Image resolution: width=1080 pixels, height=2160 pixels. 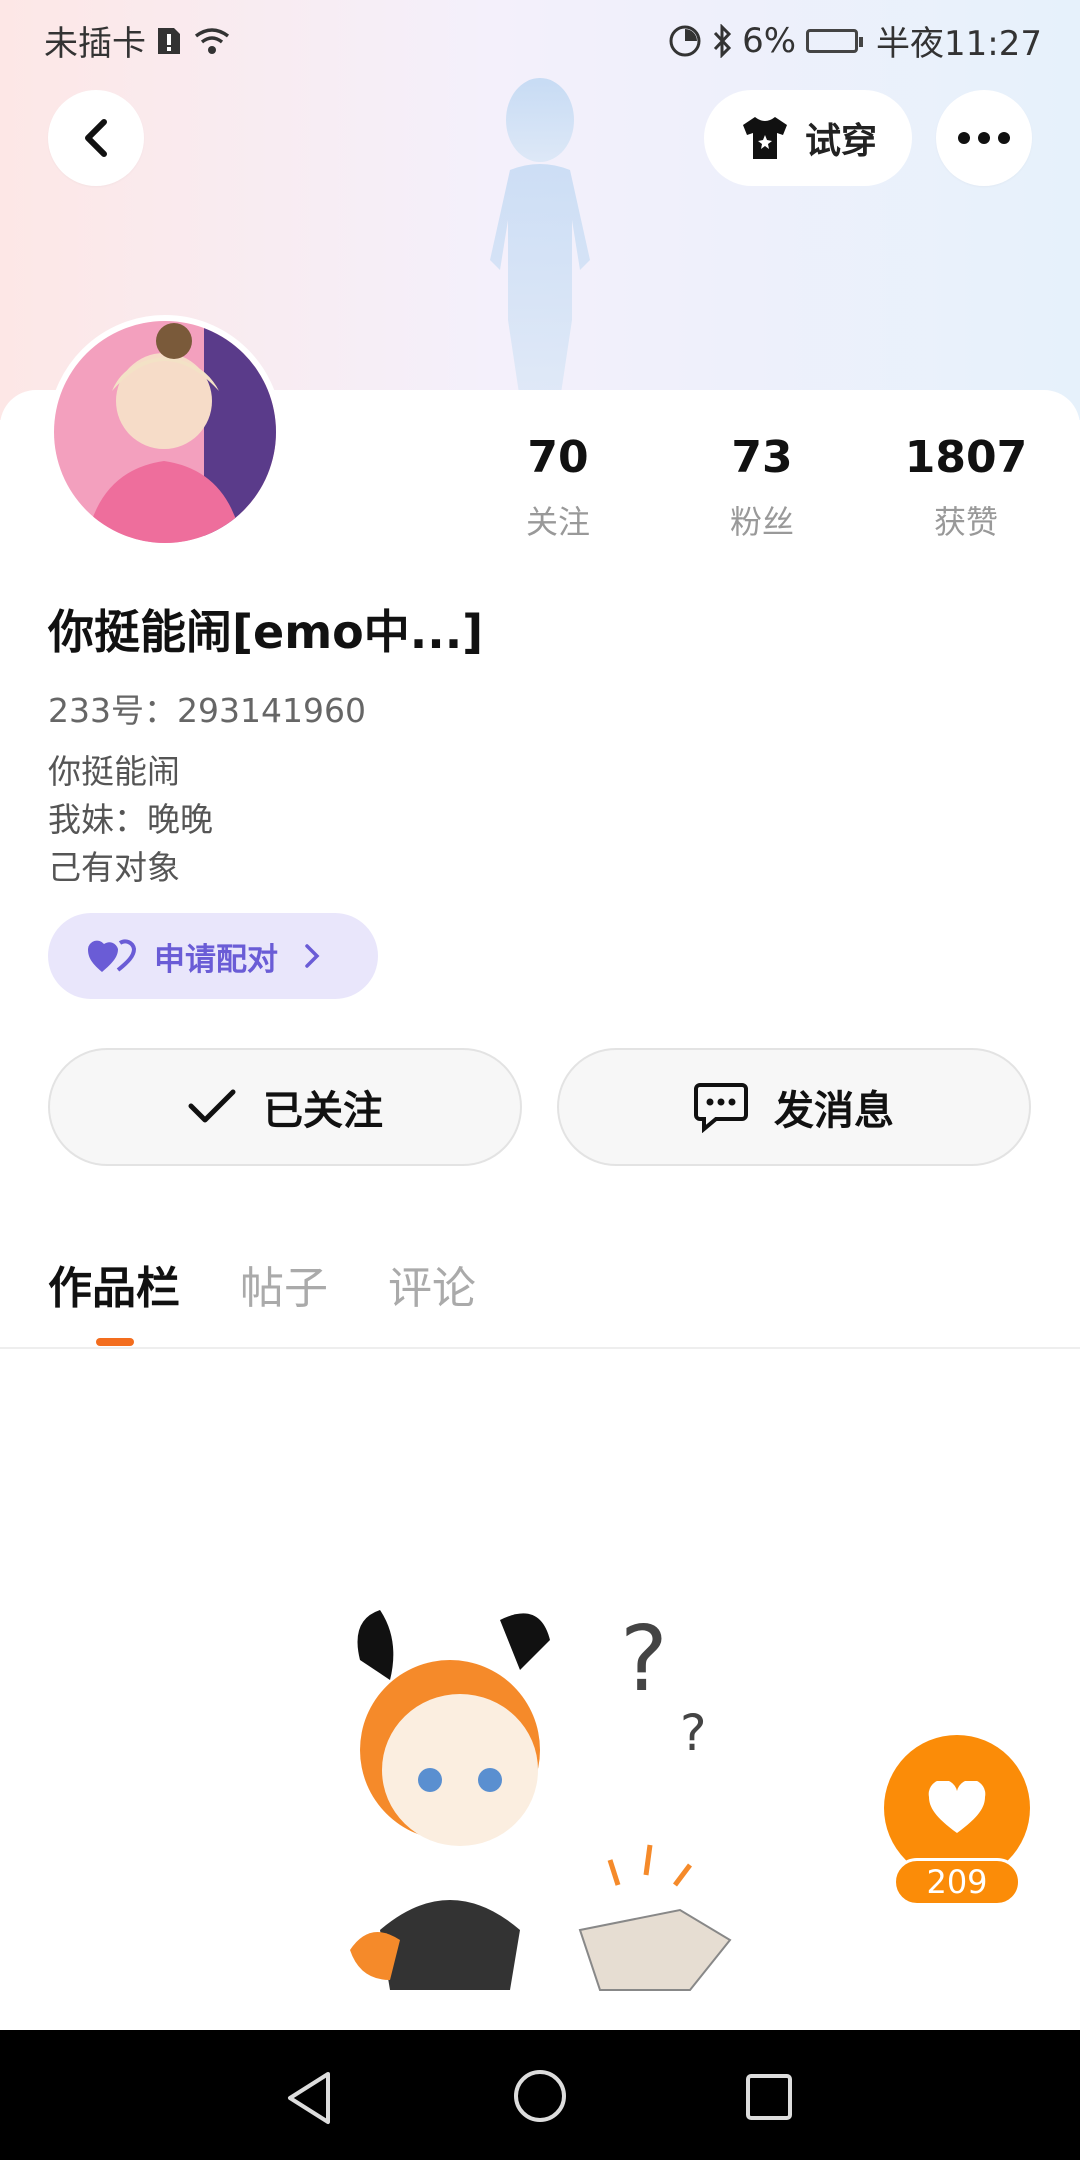 What do you see at coordinates (769, 40) in the screenshot?
I see `battery-percent: 6%` at bounding box center [769, 40].